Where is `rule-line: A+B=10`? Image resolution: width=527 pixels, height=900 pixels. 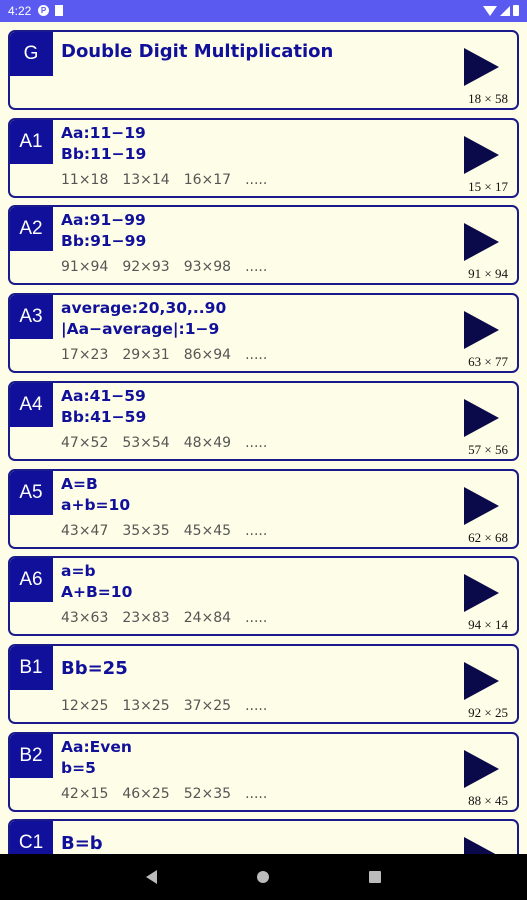 rule-line: A+B=10 is located at coordinates (97, 592).